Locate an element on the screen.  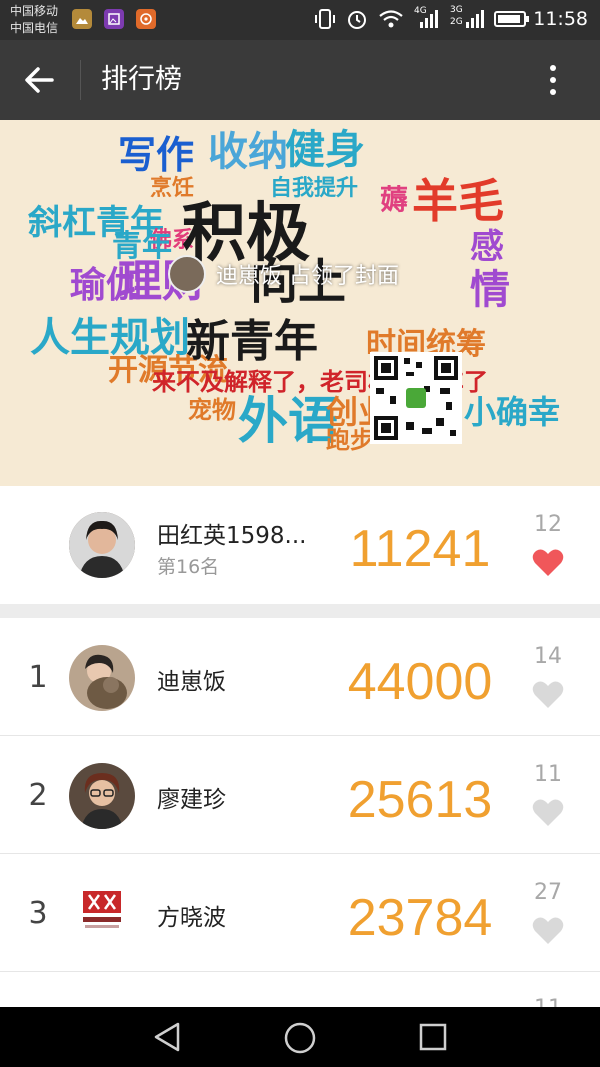
back-button is located at coordinates (41, 80).